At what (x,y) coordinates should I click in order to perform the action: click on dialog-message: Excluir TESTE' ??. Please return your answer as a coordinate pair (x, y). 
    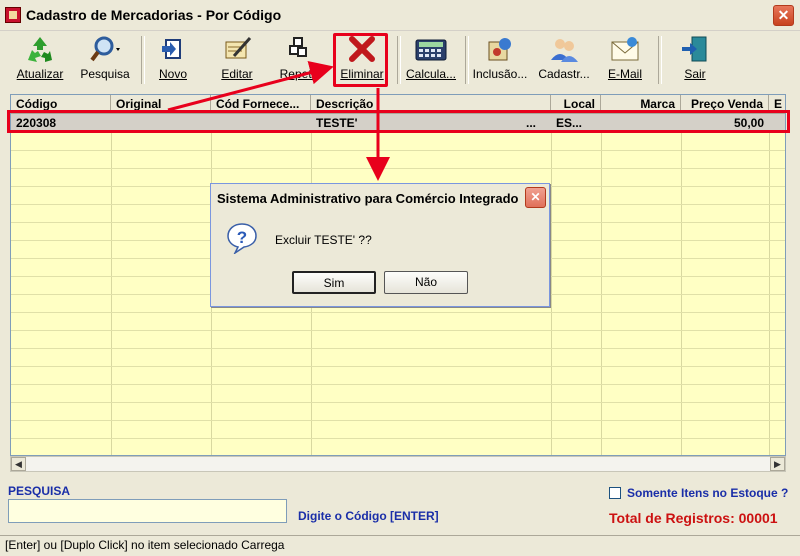
    Looking at the image, I should click on (323, 240).